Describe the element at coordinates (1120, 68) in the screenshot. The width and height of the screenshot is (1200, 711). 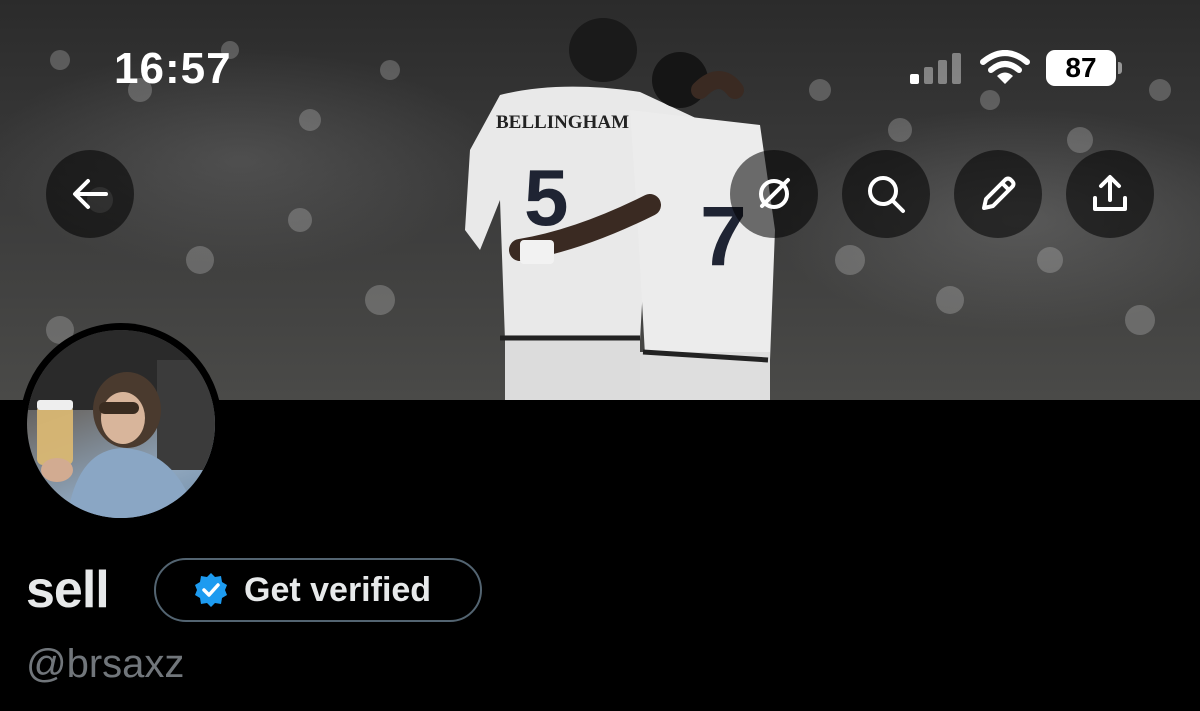
I see `battery-cap` at that location.